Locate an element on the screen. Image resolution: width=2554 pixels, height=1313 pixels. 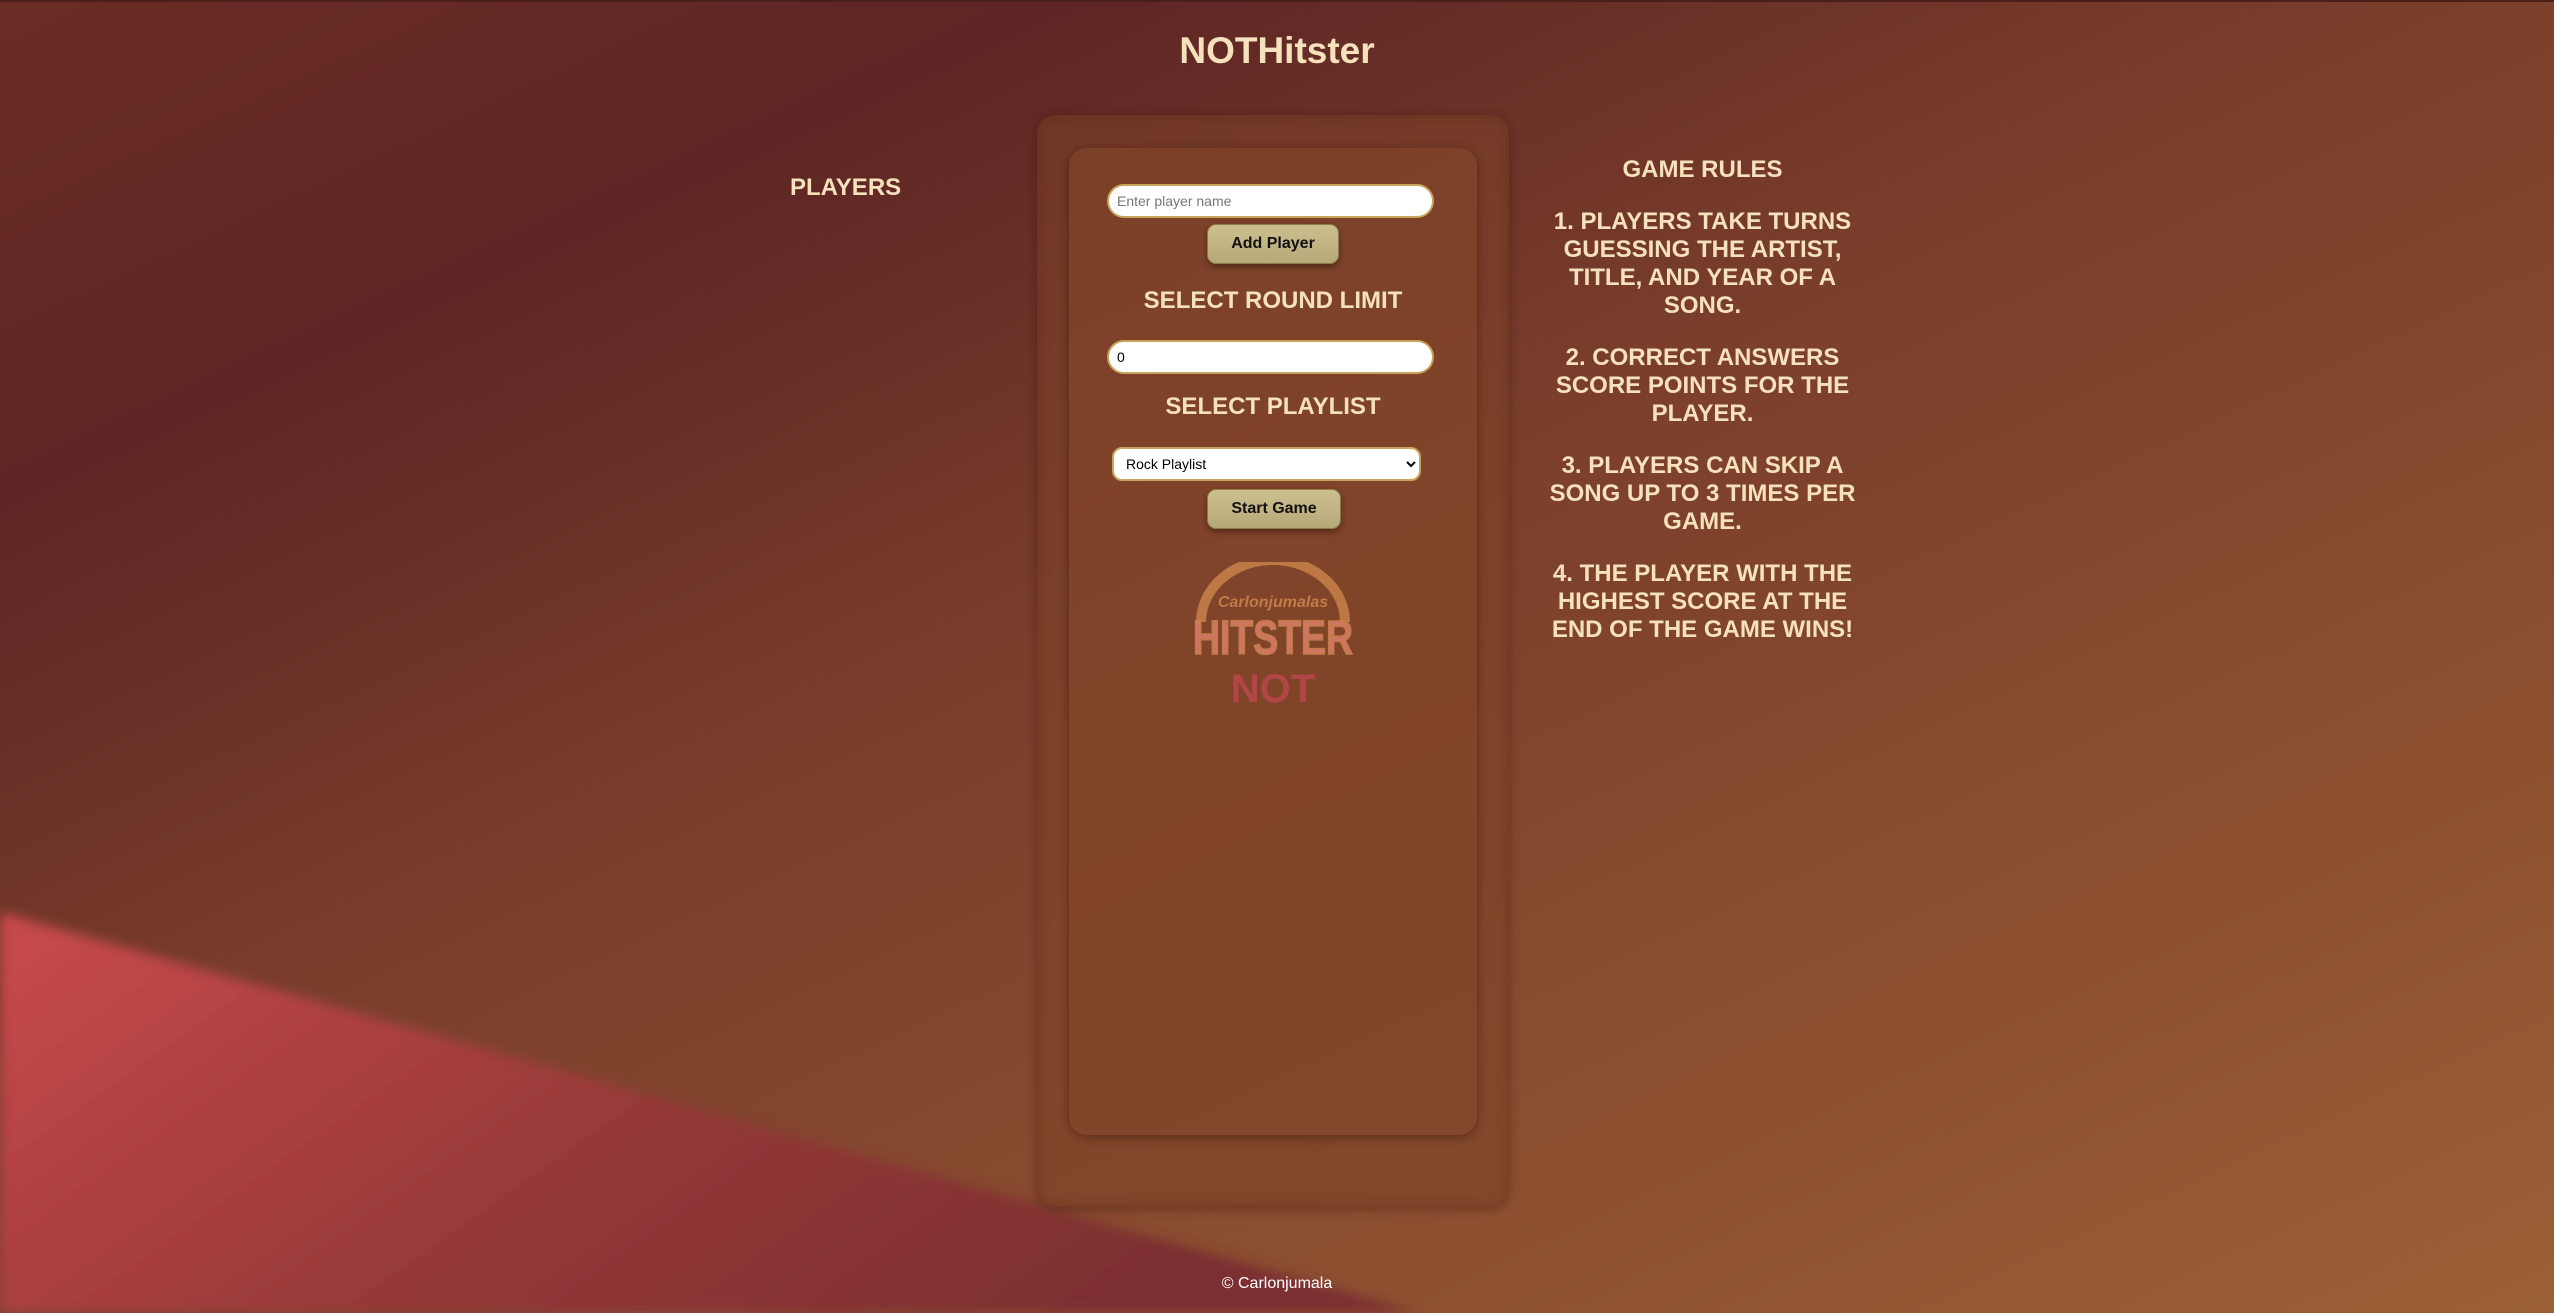
logo-brand-text: Carlonjumalas is located at coordinates (1273, 602).